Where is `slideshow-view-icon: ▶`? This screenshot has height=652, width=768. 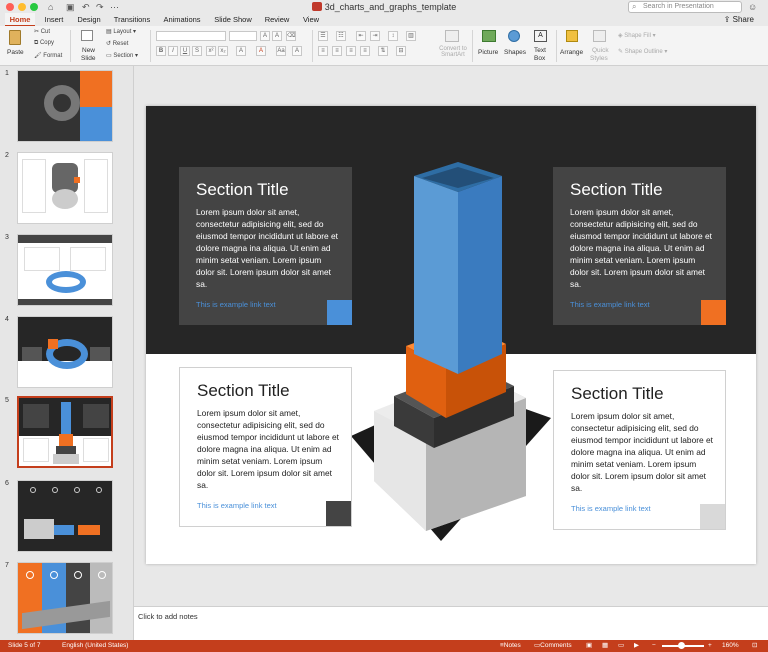
slideshow-view-icon: ▶ is located at coordinates (636, 646).